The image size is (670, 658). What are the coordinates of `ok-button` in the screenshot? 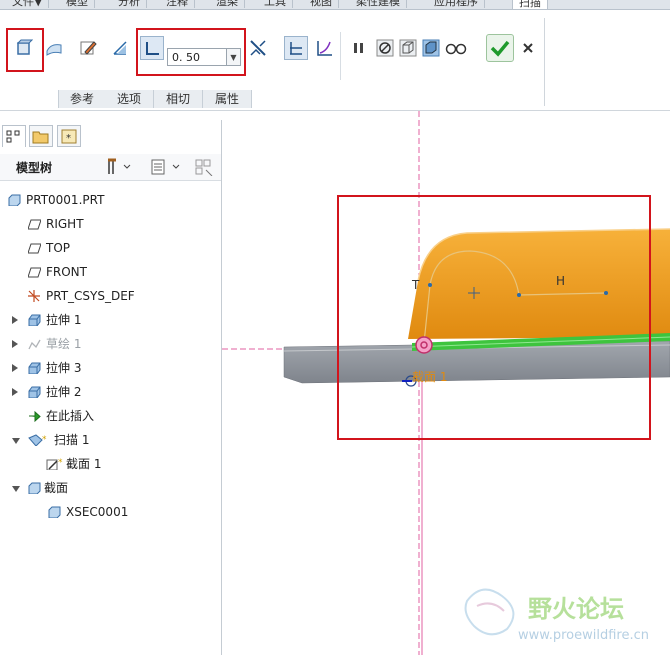 It's located at (500, 48).